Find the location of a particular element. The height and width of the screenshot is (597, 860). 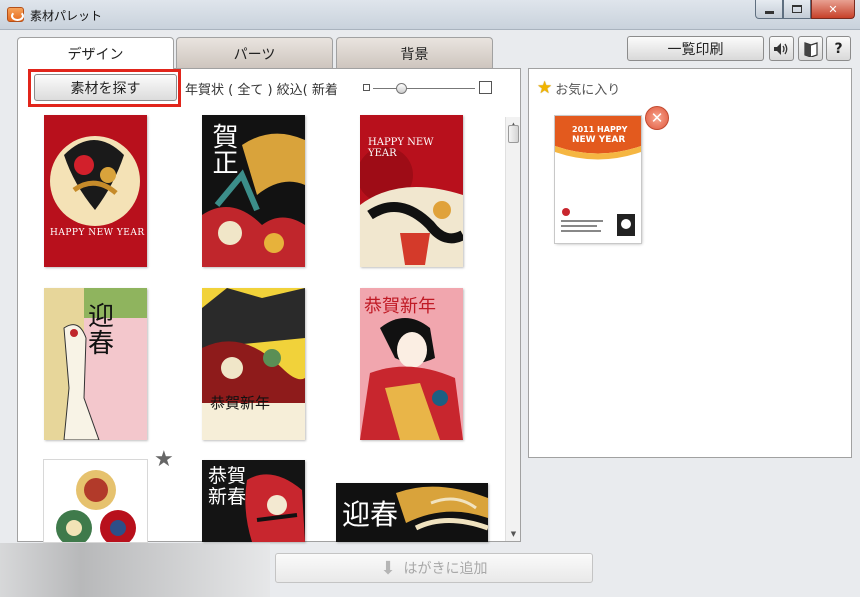

design-text: 賀正 is located at coordinates (223, 149).